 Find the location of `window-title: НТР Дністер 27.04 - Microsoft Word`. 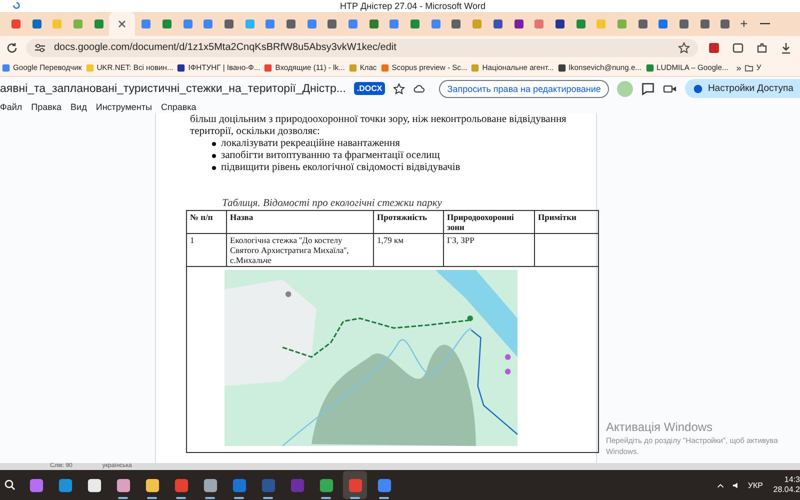

window-title: НТР Дністер 27.04 - Microsoft Word is located at coordinates (413, 5).